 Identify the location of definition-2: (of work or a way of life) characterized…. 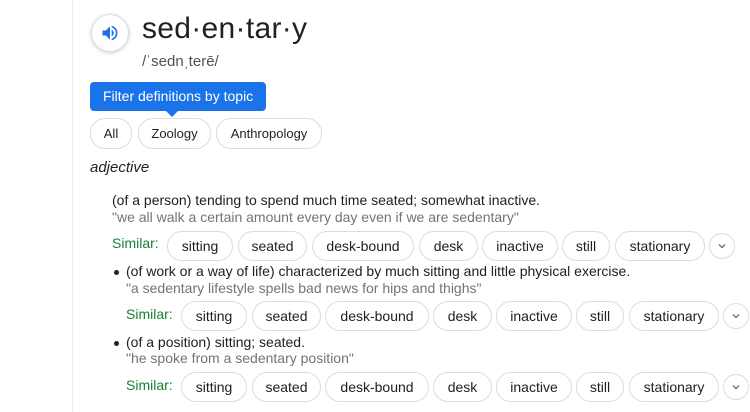
(378, 271).